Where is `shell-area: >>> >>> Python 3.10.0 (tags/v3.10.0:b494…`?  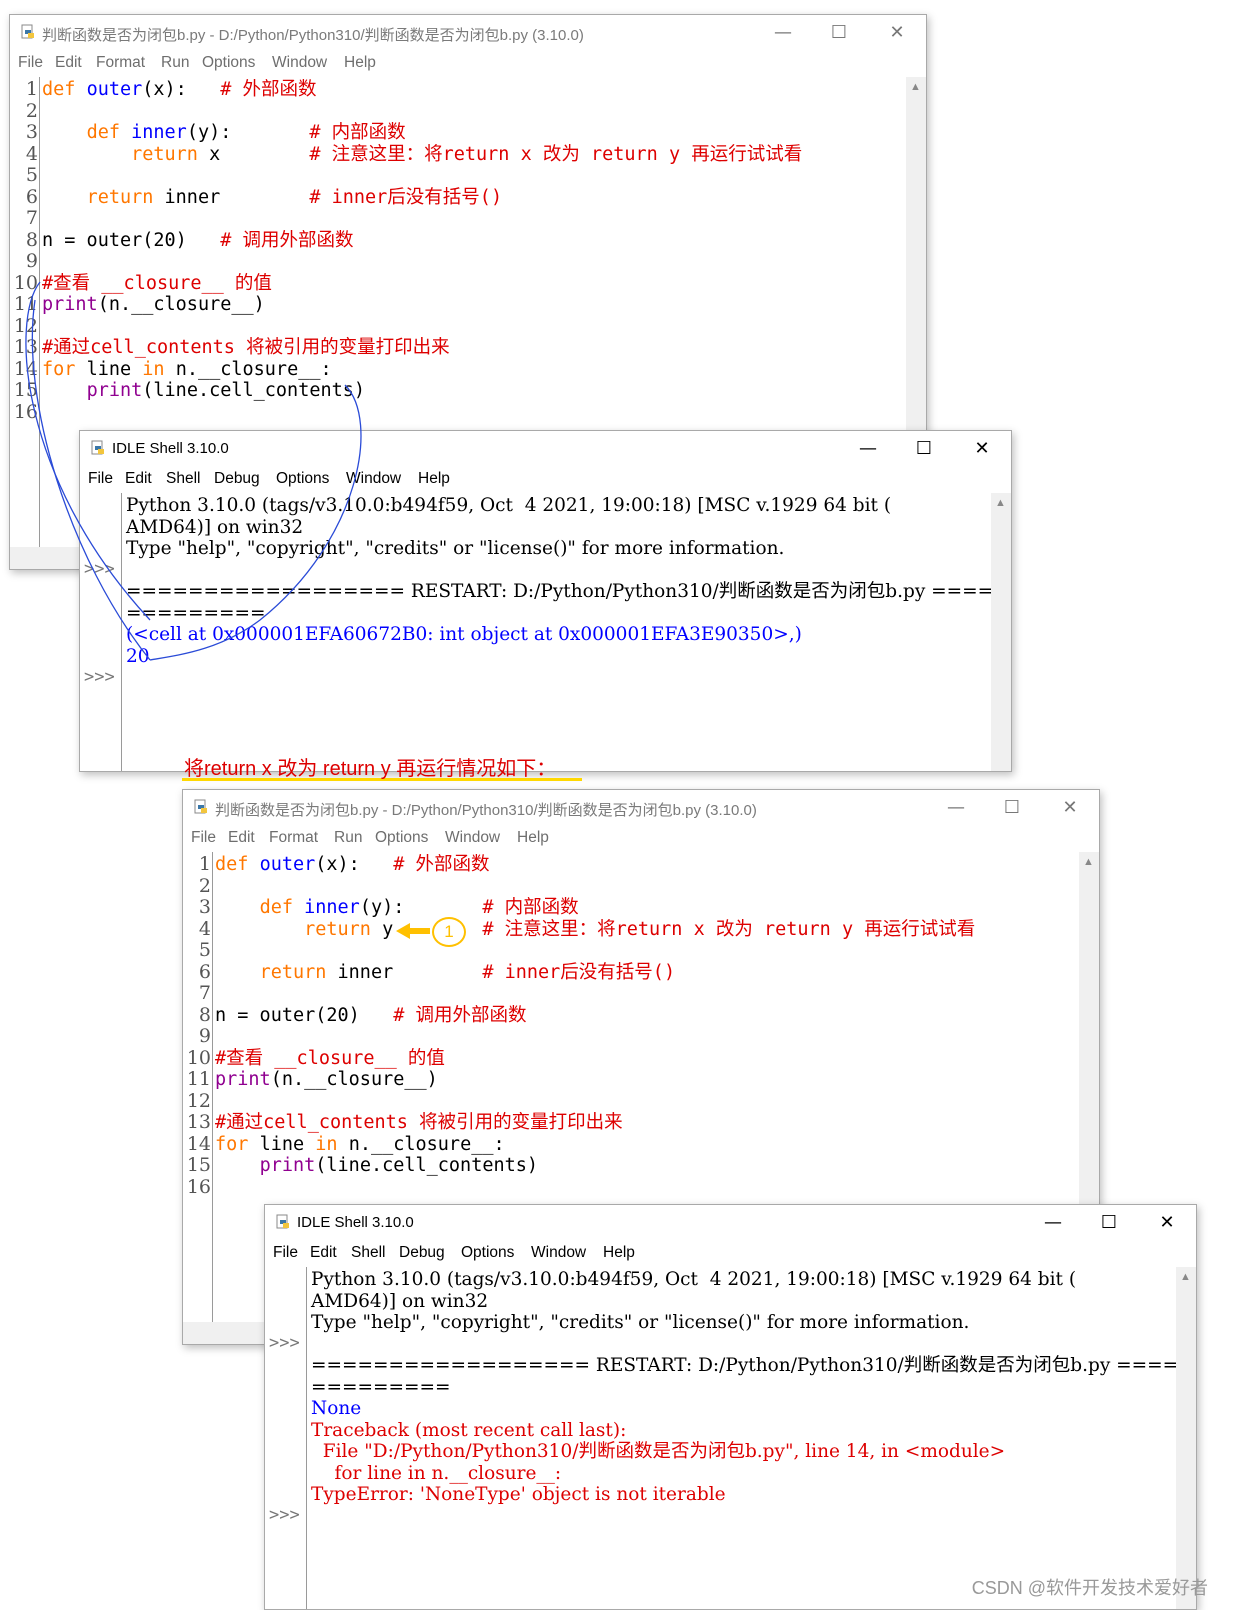 shell-area: >>> >>> Python 3.10.0 (tags/v3.10.0:b494… is located at coordinates (545, 632).